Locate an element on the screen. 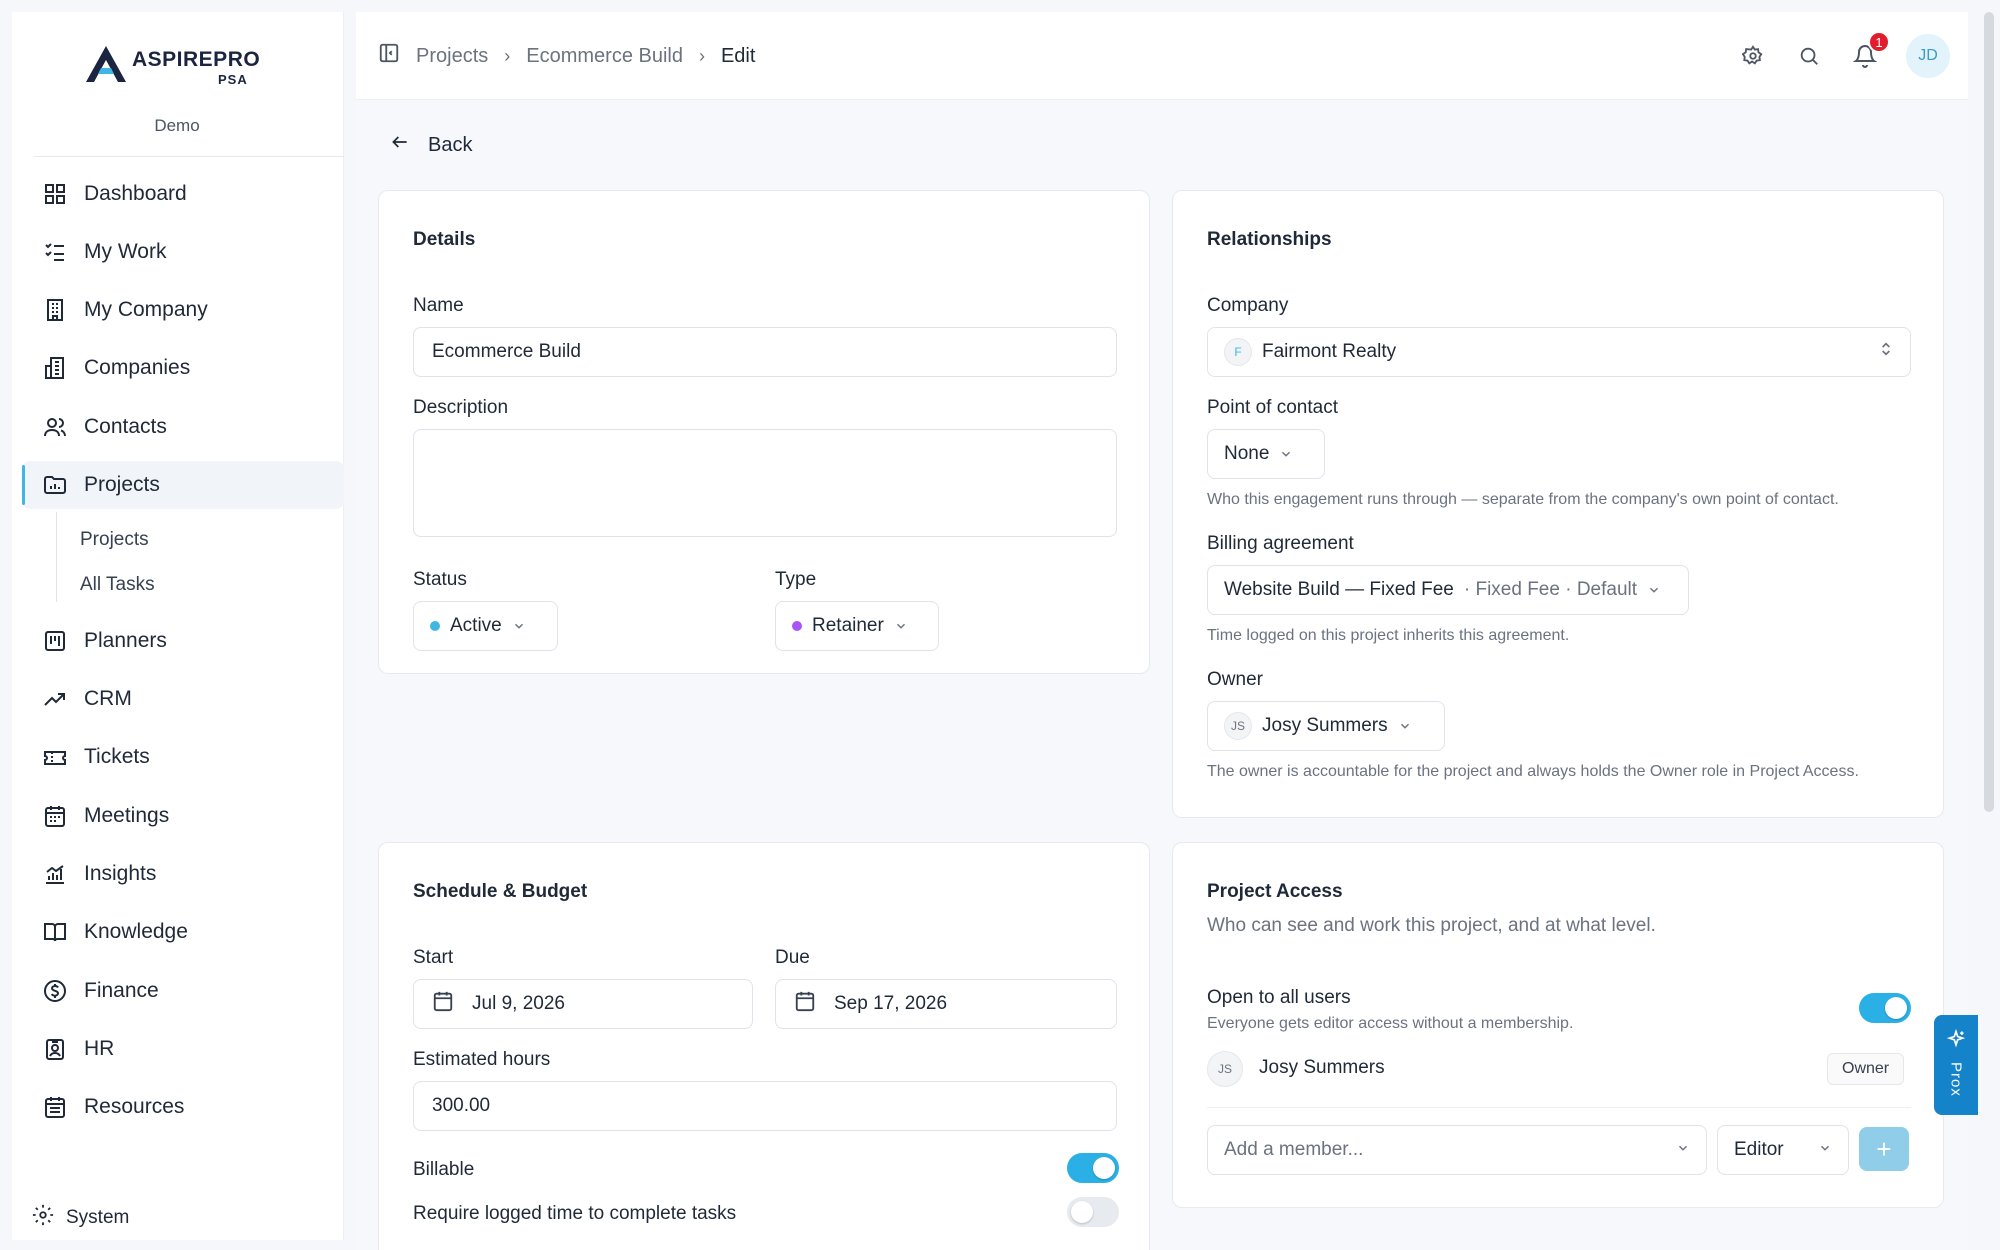  sidebar-subitem-projects: Projects is located at coordinates (114, 540).